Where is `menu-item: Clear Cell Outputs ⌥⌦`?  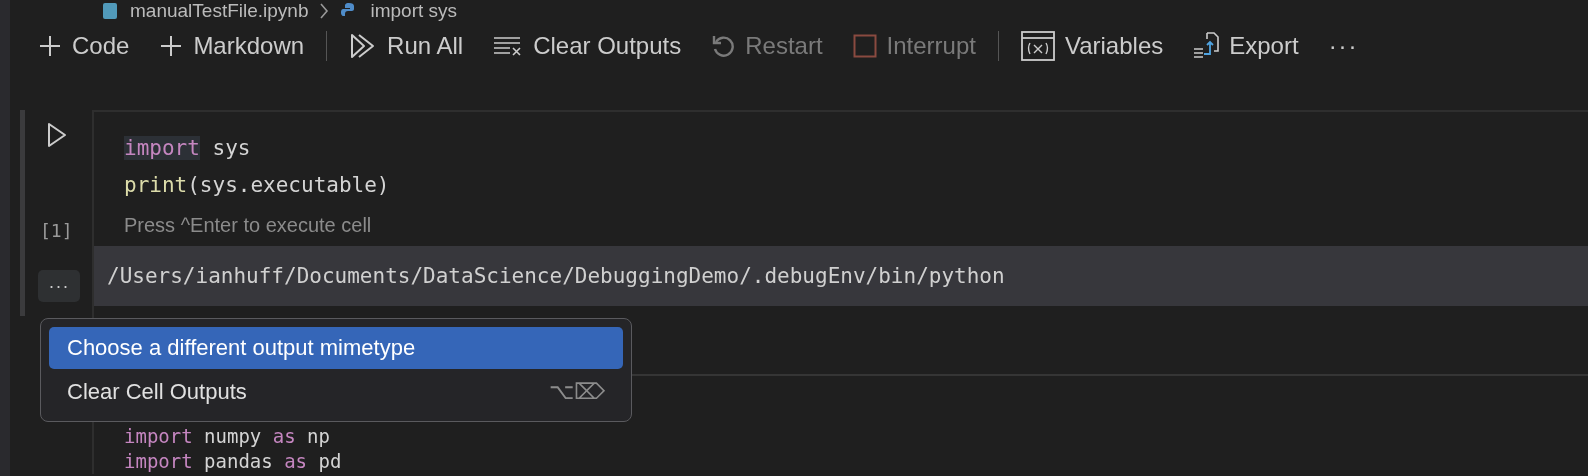 menu-item: Clear Cell Outputs ⌥⌦ is located at coordinates (336, 392).